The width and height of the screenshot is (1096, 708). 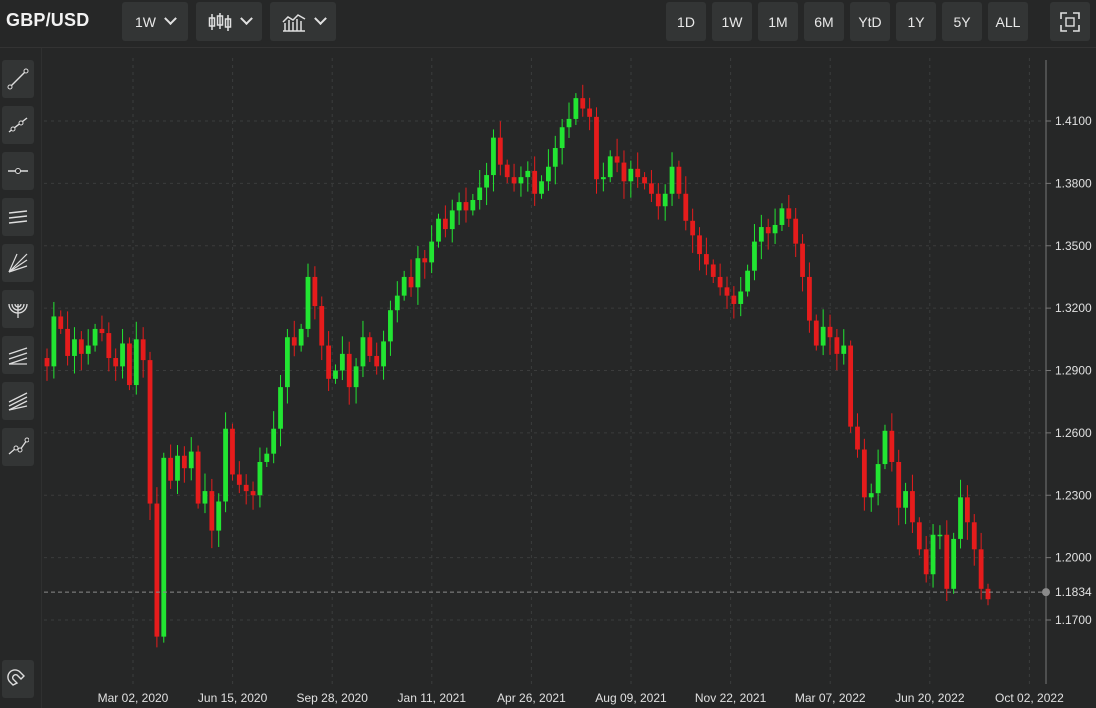 I want to click on range-1m-button: 1M, so click(x=778, y=21).